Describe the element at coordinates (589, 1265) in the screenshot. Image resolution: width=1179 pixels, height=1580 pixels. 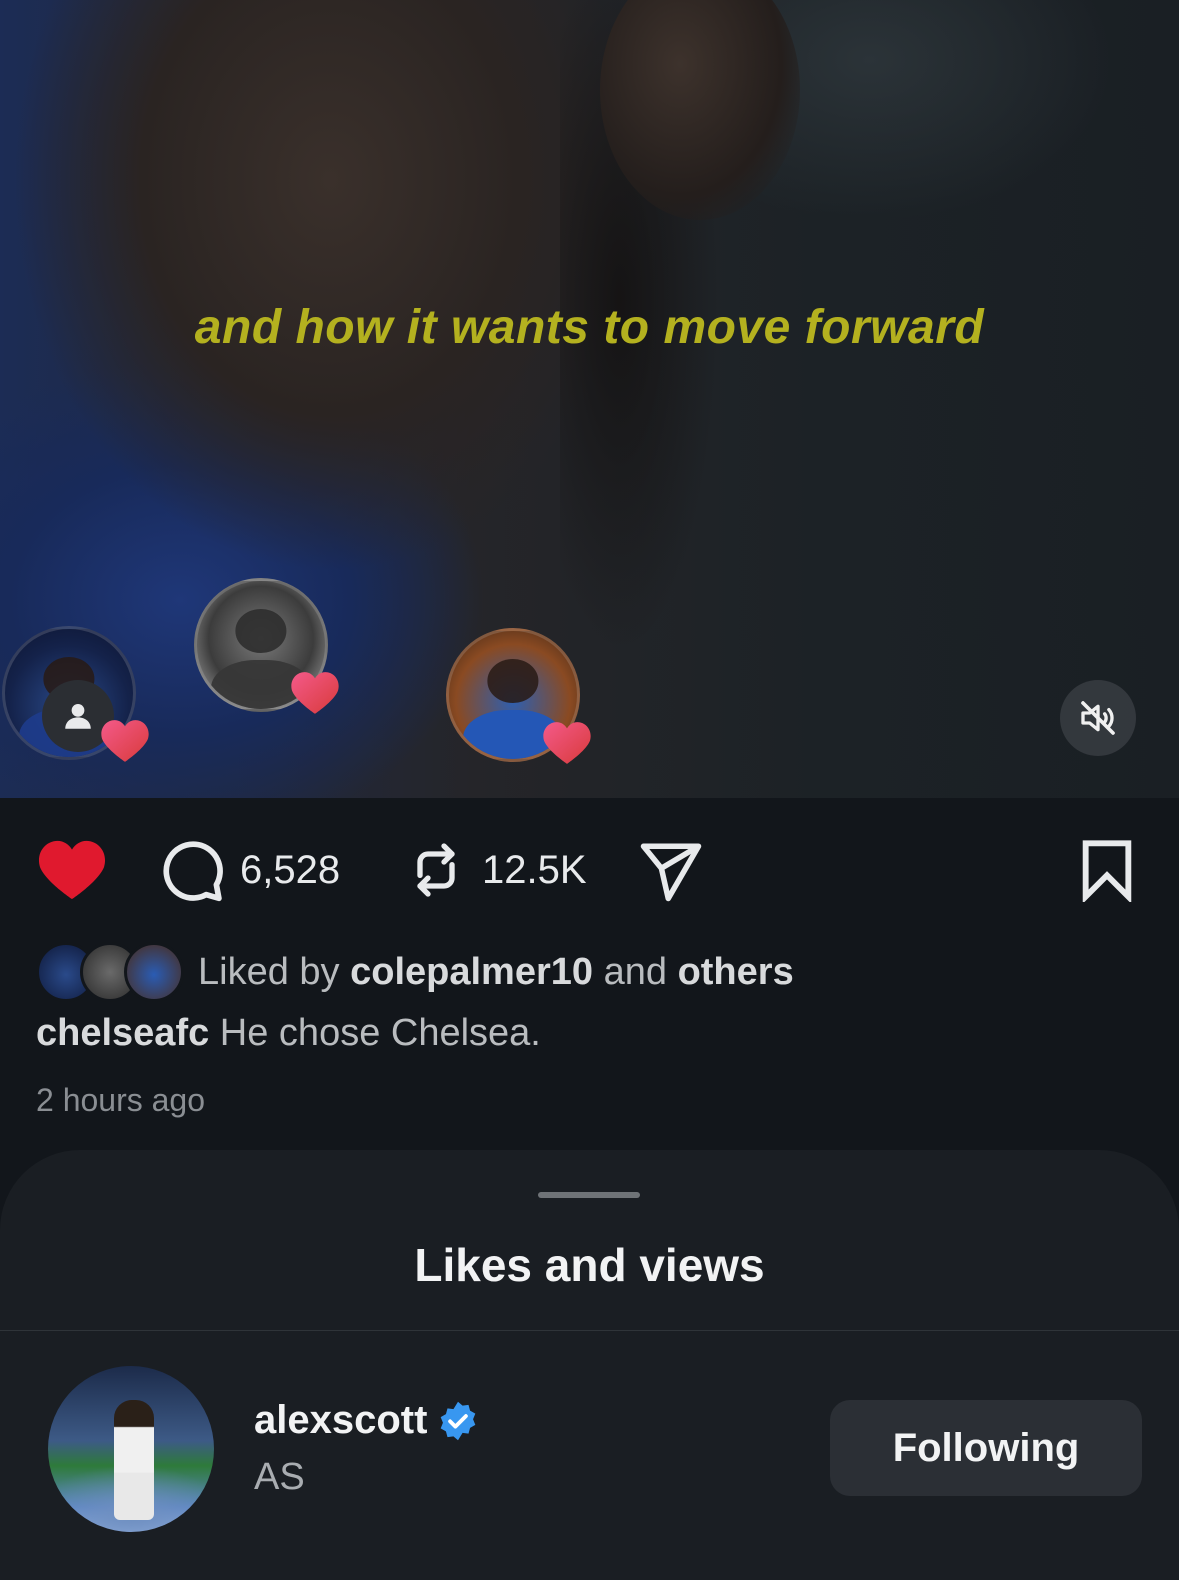
I see `sheet-title: Likes and views` at that location.